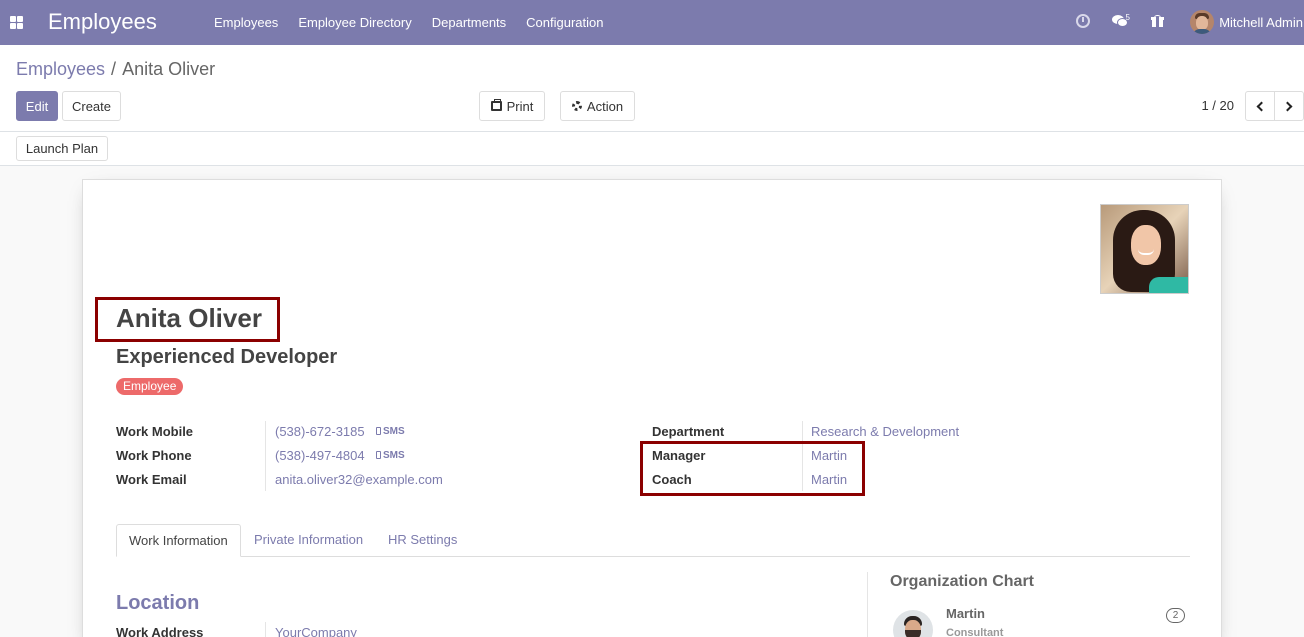  What do you see at coordinates (1217, 105) in the screenshot?
I see `pager-value: 1 / 20` at bounding box center [1217, 105].